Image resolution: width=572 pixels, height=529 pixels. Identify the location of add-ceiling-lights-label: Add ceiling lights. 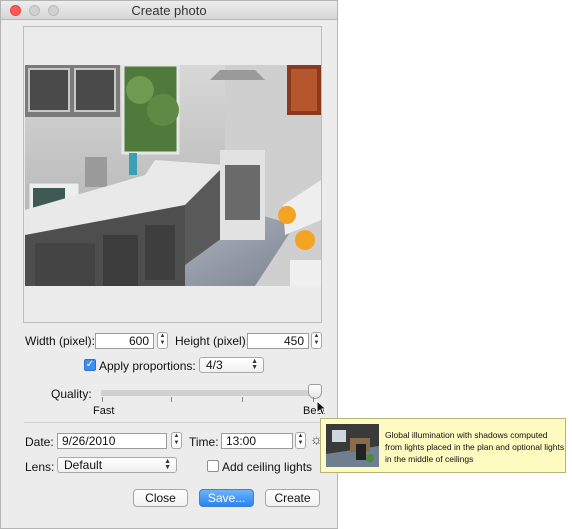
(267, 467).